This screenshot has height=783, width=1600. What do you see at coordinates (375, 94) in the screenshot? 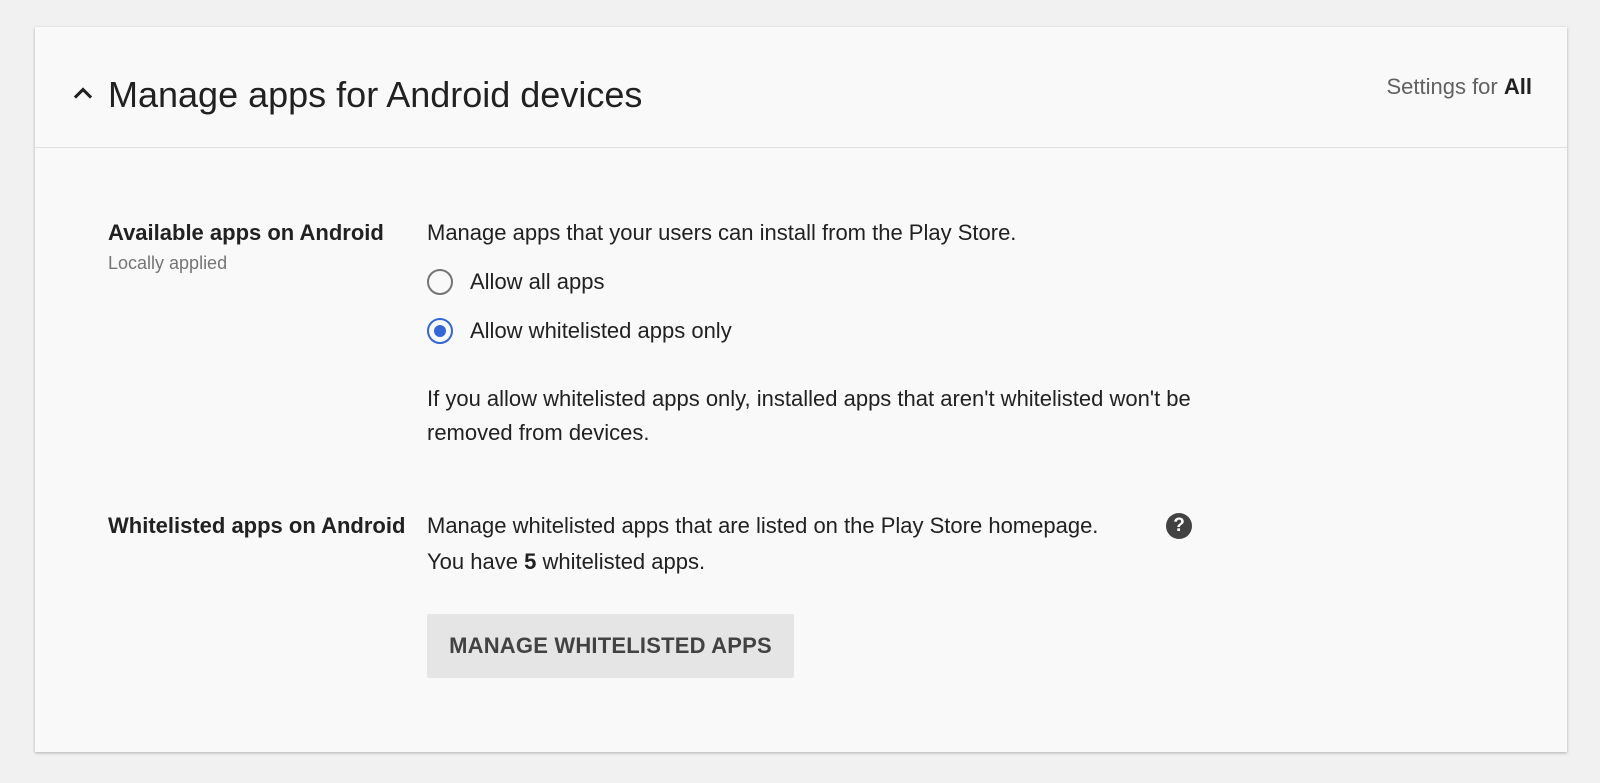
I see `page-title: Manage apps for Android devices` at bounding box center [375, 94].